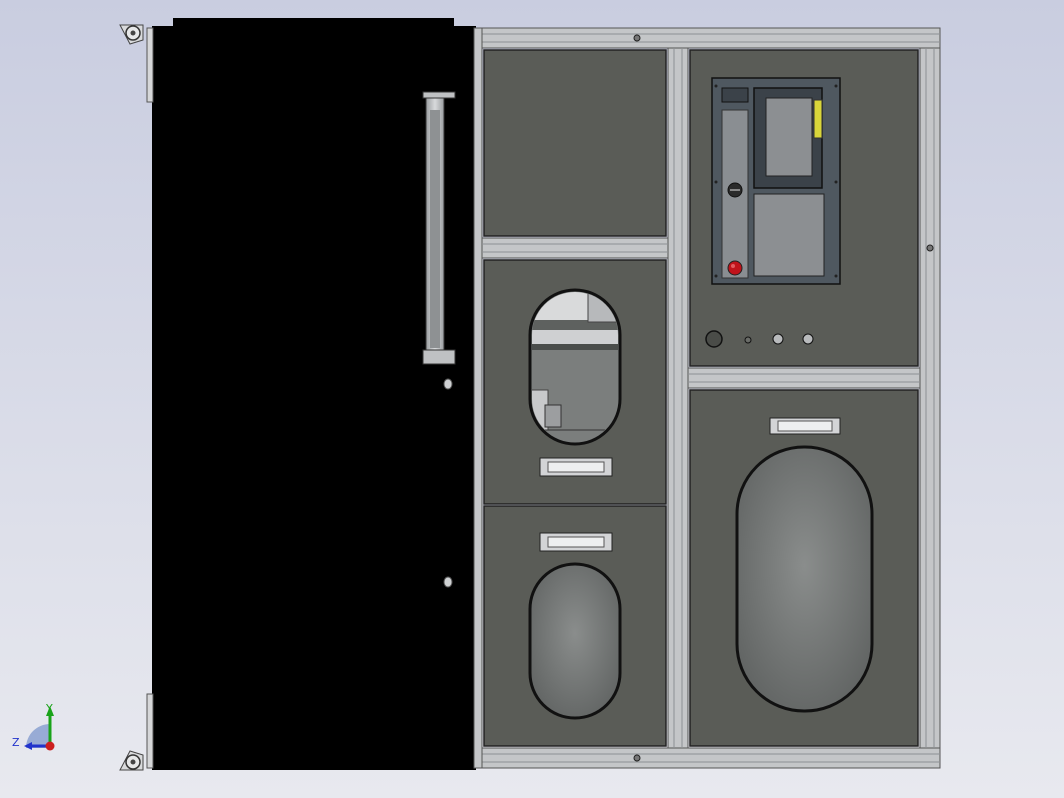 This screenshot has height=798, width=1064. I want to click on lower-panel-plate, so click(789, 235).